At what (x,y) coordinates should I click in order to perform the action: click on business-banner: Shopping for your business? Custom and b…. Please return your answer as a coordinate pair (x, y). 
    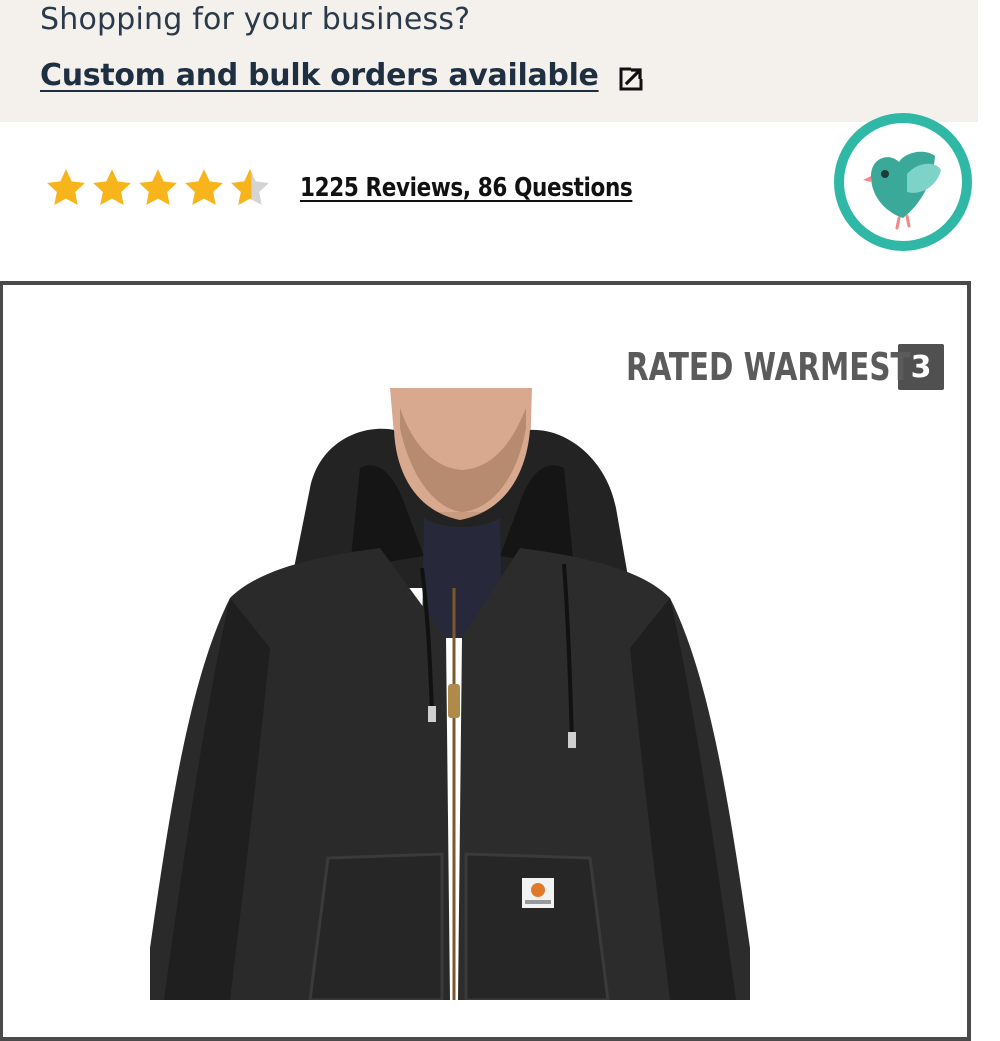
    Looking at the image, I should click on (489, 61).